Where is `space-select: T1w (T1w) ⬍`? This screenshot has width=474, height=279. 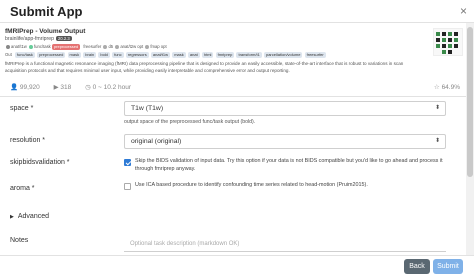
space-select: T1w (T1w) ⬍ is located at coordinates (285, 108).